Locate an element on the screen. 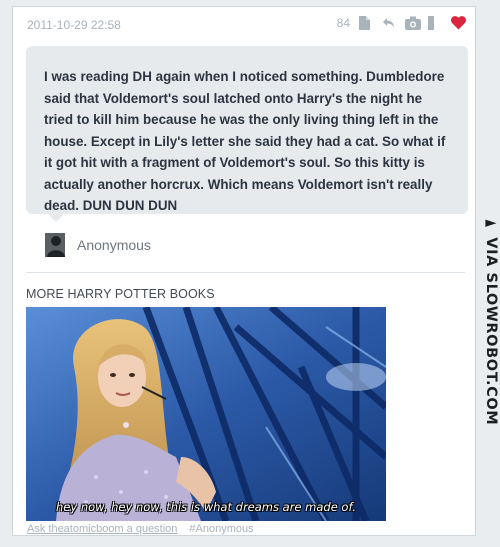 The height and width of the screenshot is (547, 500). answer-title: MORE HARRY POTTER BOOKS is located at coordinates (120, 294).